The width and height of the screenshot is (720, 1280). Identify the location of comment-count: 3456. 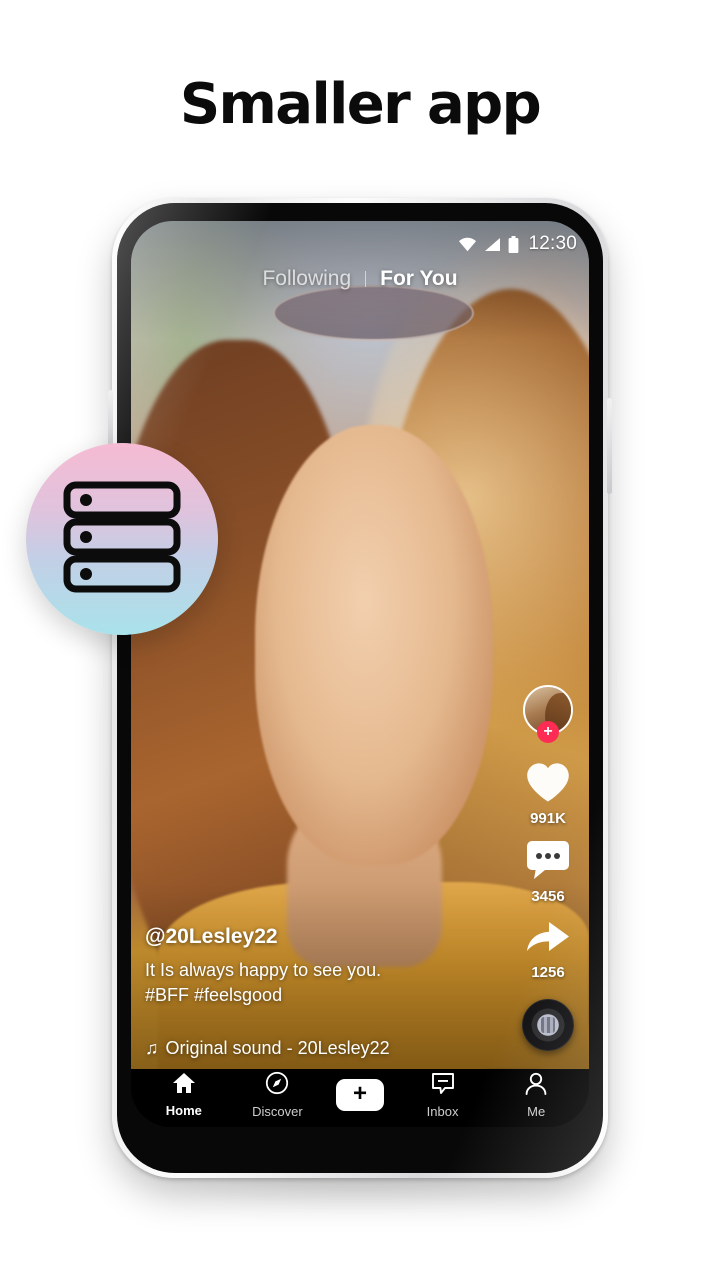
(548, 896).